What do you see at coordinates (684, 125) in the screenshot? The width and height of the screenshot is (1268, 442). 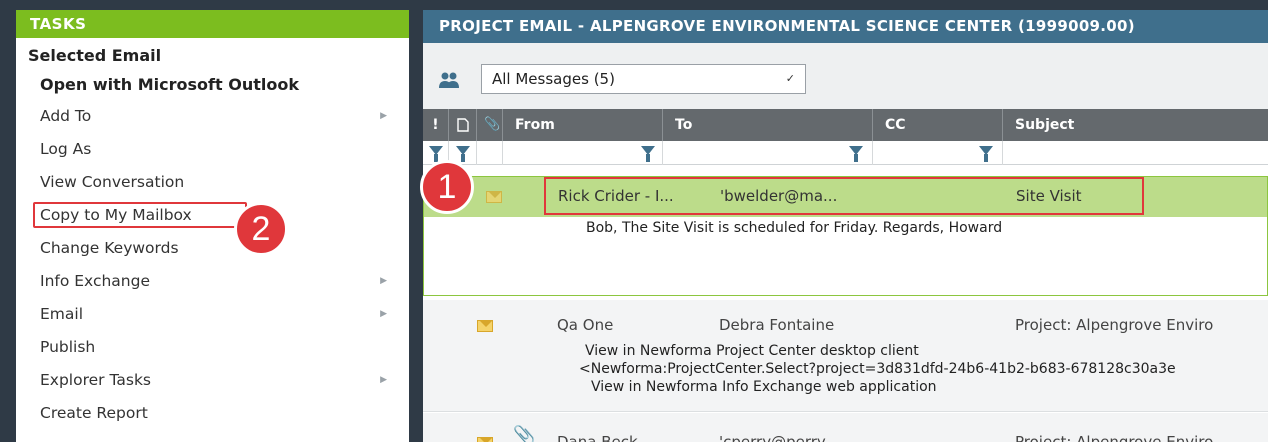 I see `column-to-label: To` at bounding box center [684, 125].